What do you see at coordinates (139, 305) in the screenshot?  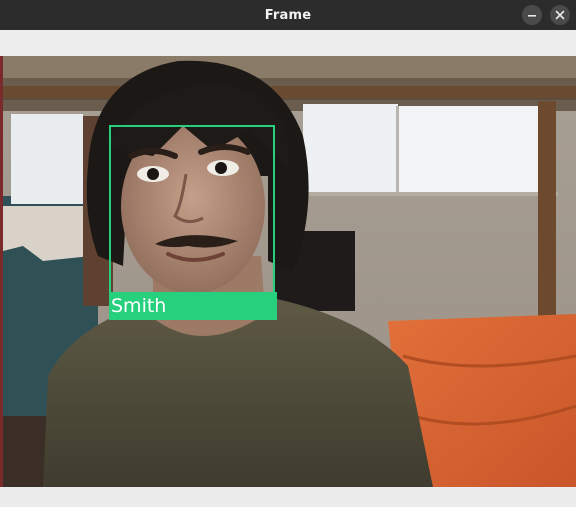 I see `face-label-text: Smith` at bounding box center [139, 305].